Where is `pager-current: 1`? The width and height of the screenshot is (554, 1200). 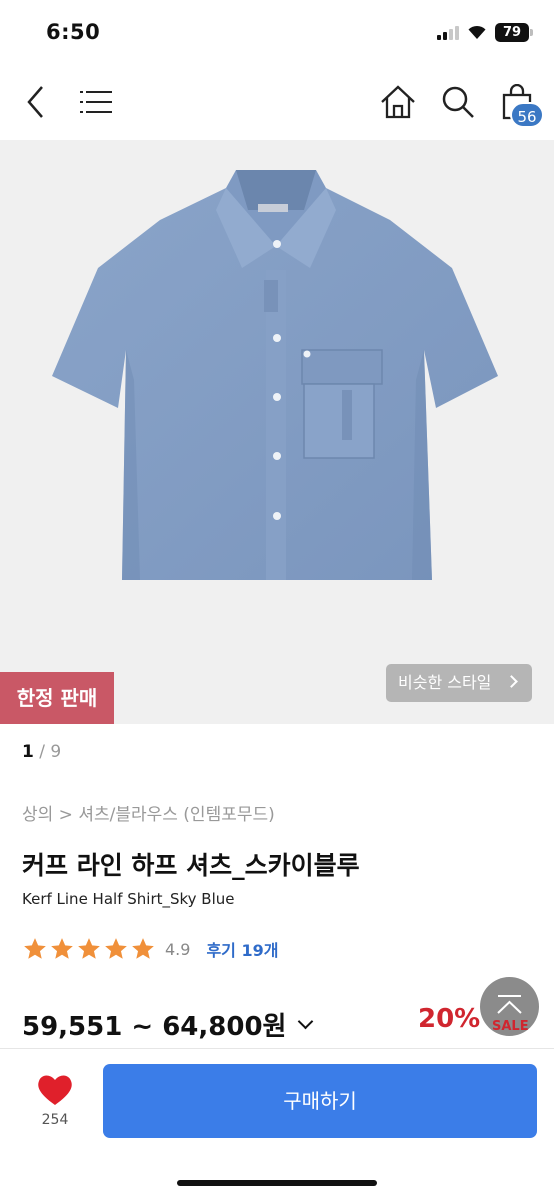 pager-current: 1 is located at coordinates (28, 752).